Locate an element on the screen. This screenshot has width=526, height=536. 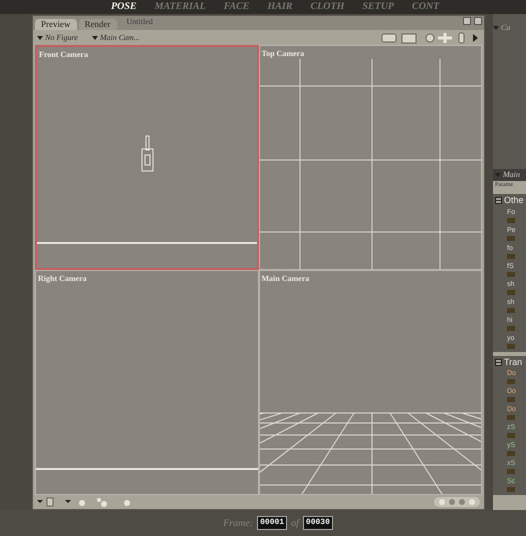
group-label: Tran is located at coordinates (513, 362).